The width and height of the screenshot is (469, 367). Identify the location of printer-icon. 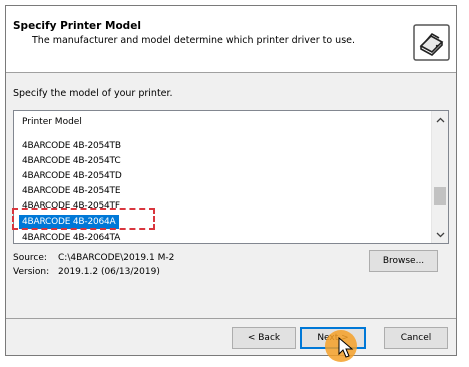
(431, 42).